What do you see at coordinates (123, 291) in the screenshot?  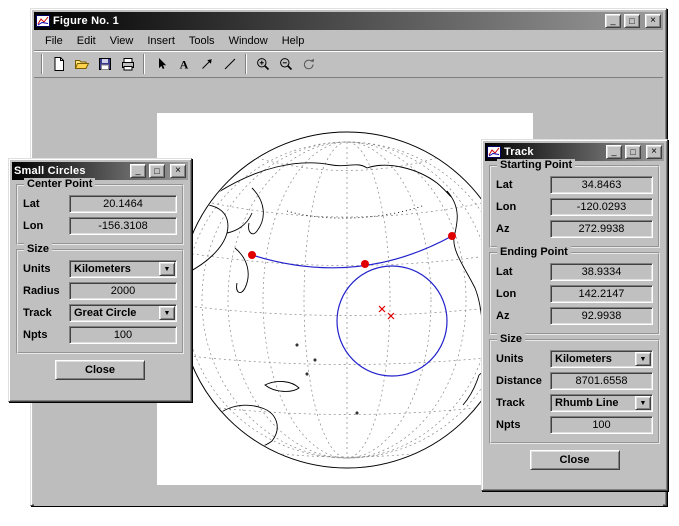 I see `radius-field: 2000` at bounding box center [123, 291].